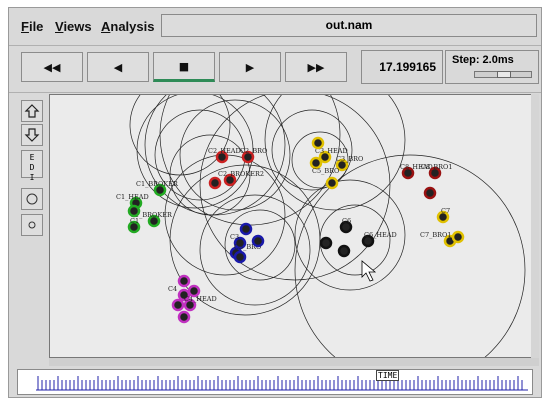  Describe the element at coordinates (492, 67) in the screenshot. I see `step-control: Step: 2.0ms` at that location.